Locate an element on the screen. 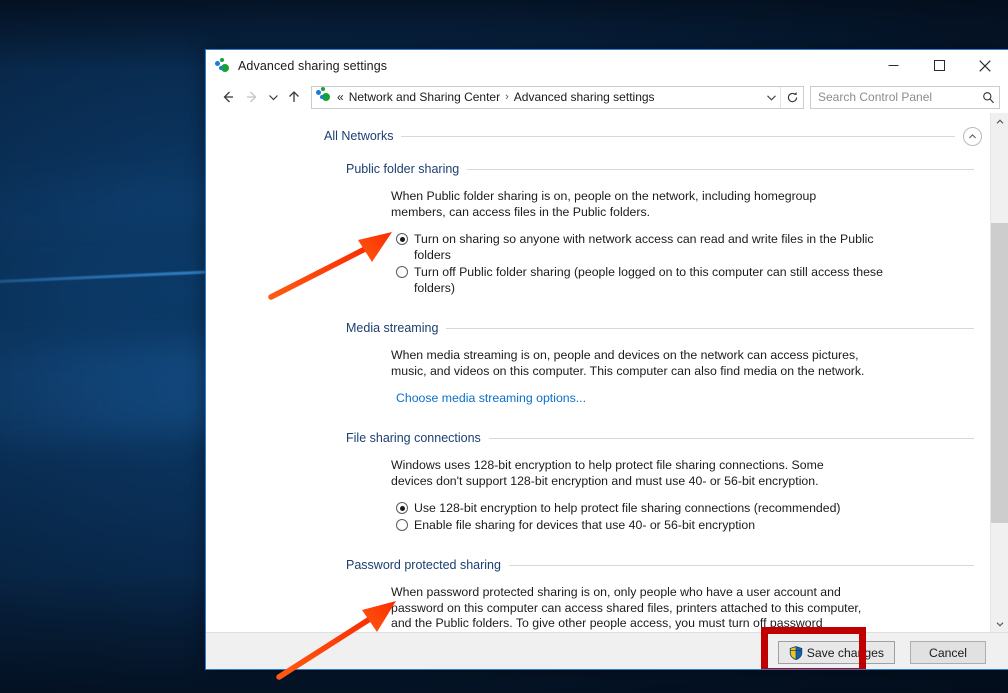 This screenshot has width=1008, height=693. maximize-button is located at coordinates (939, 65).